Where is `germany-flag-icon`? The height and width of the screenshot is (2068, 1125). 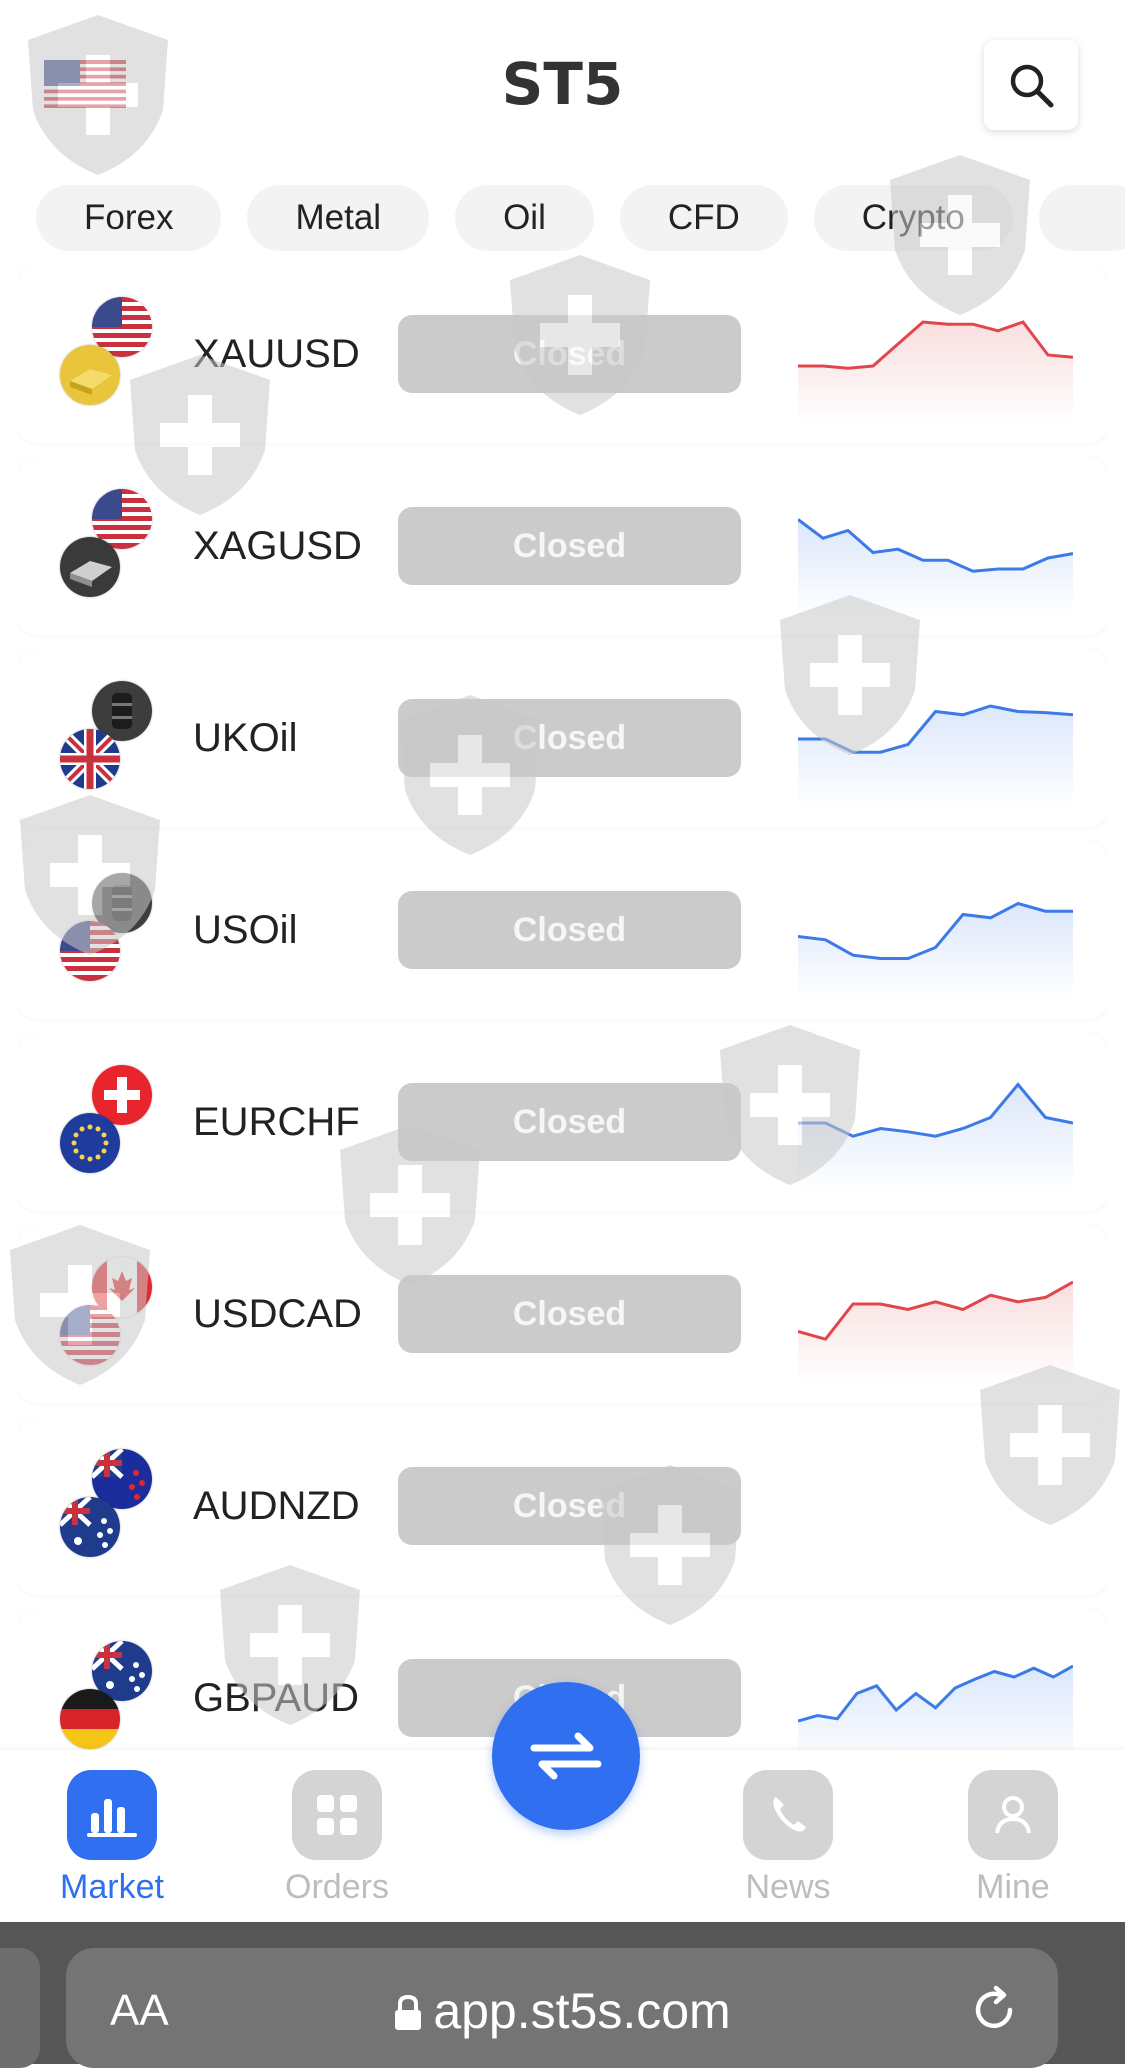
germany-flag-icon is located at coordinates (90, 1719).